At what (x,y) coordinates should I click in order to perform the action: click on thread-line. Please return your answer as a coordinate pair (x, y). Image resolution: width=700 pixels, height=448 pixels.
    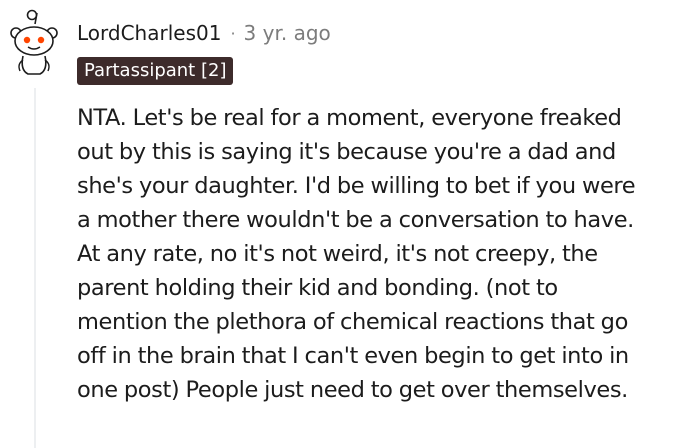
    Looking at the image, I should click on (35, 268).